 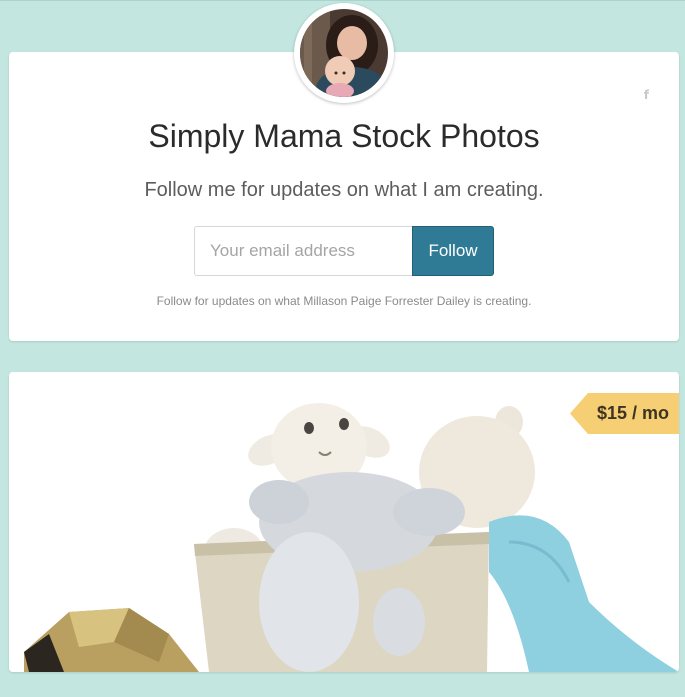 What do you see at coordinates (344, 136) in the screenshot?
I see `page-title: Simply Mama Stock Photos` at bounding box center [344, 136].